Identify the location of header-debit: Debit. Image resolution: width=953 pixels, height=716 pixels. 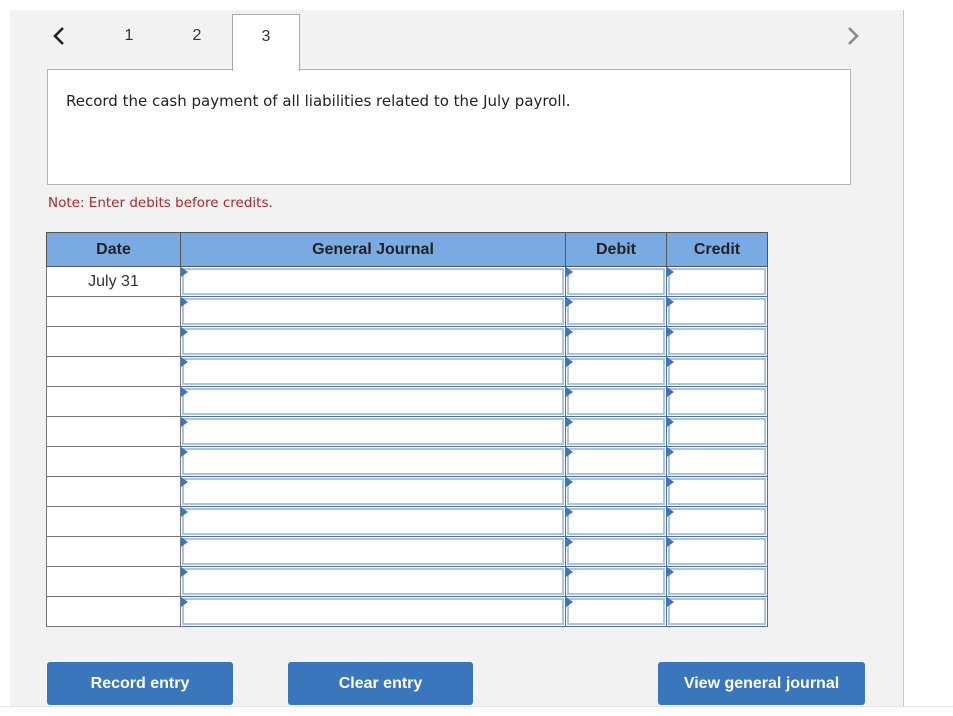
(616, 249).